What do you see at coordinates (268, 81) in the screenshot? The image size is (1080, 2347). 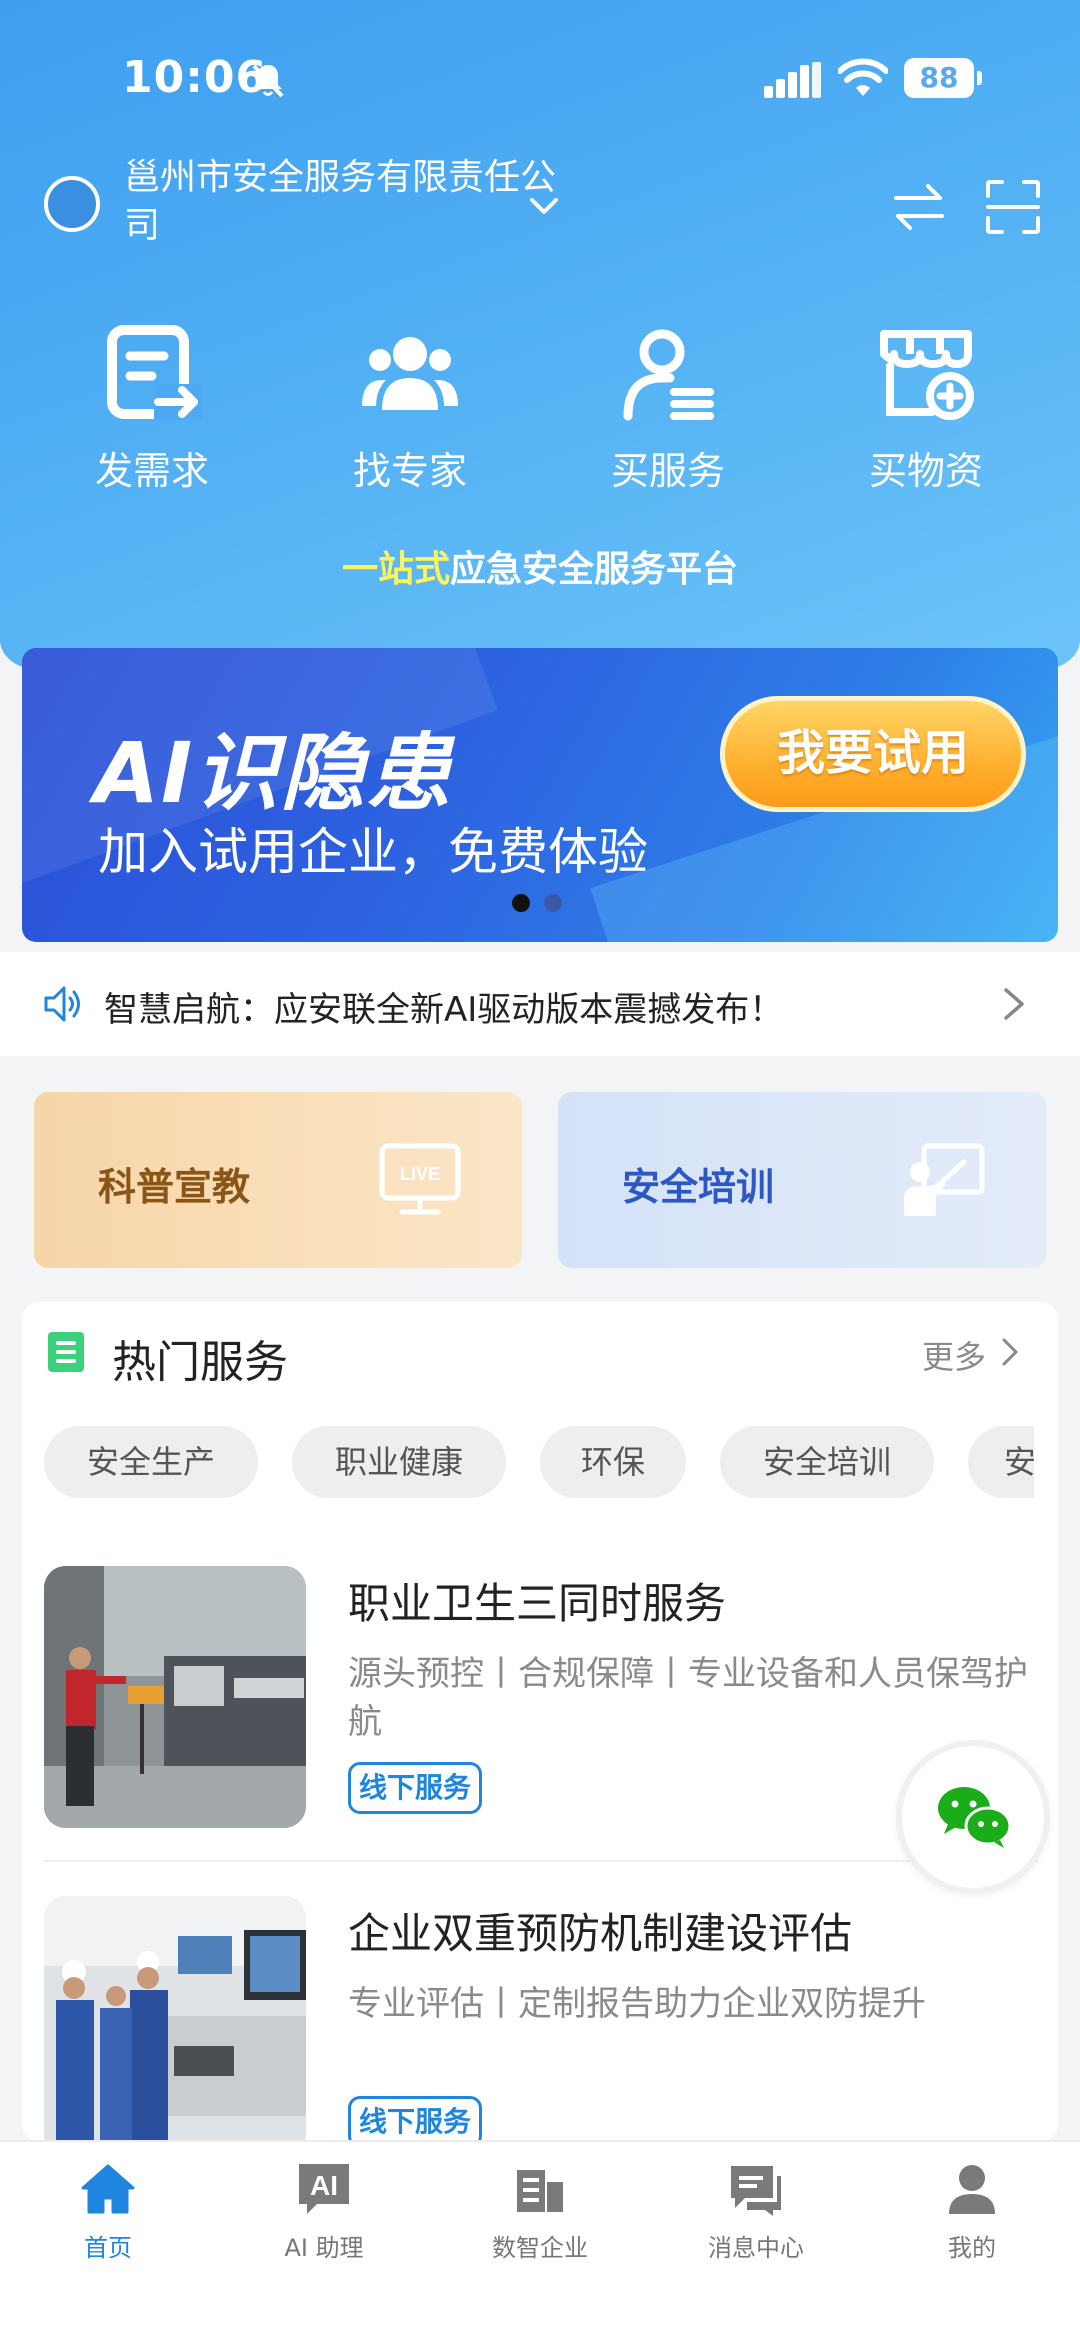 I see `bell-muted-icon` at bounding box center [268, 81].